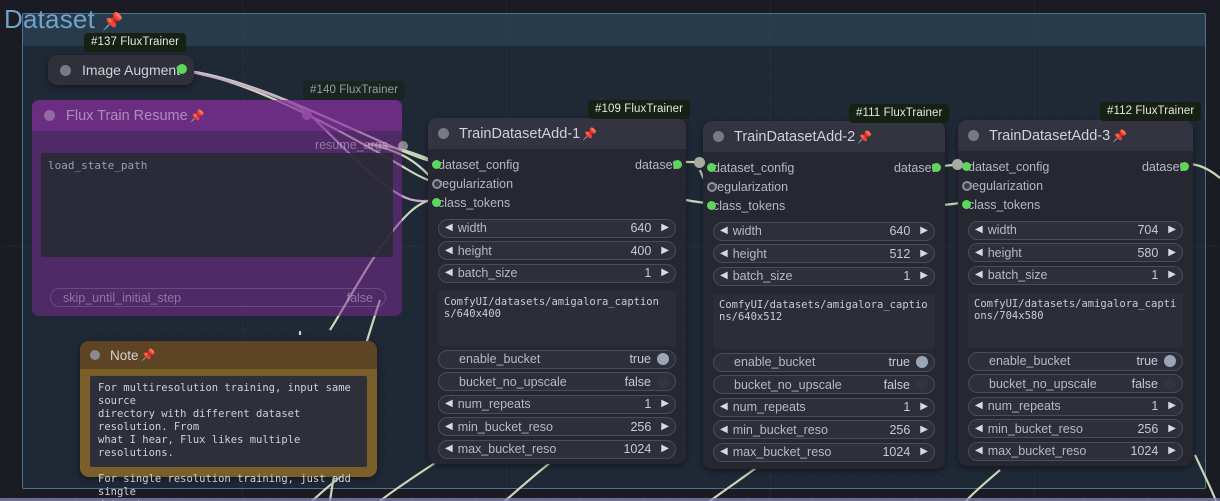 The width and height of the screenshot is (1220, 501). Describe the element at coordinates (228, 355) in the screenshot. I see `node-header: Note 📌` at that location.